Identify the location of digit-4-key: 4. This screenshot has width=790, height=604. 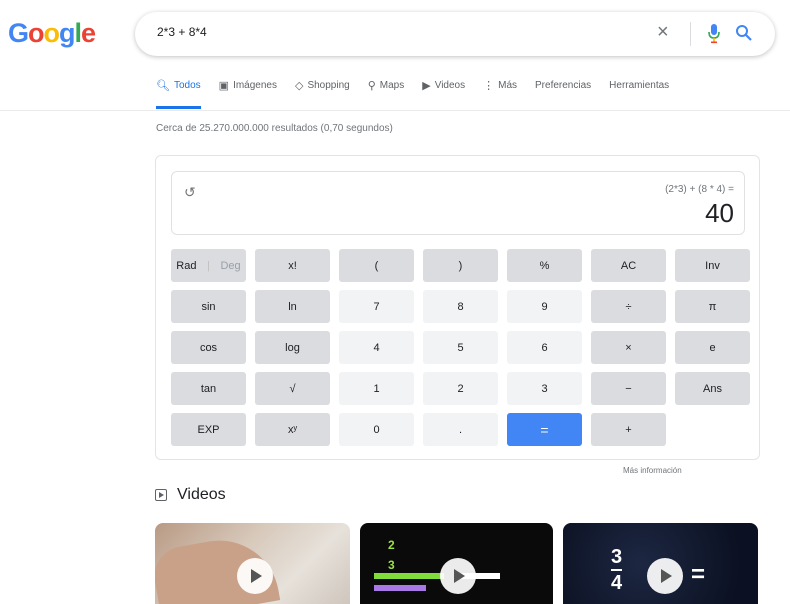
(376, 347).